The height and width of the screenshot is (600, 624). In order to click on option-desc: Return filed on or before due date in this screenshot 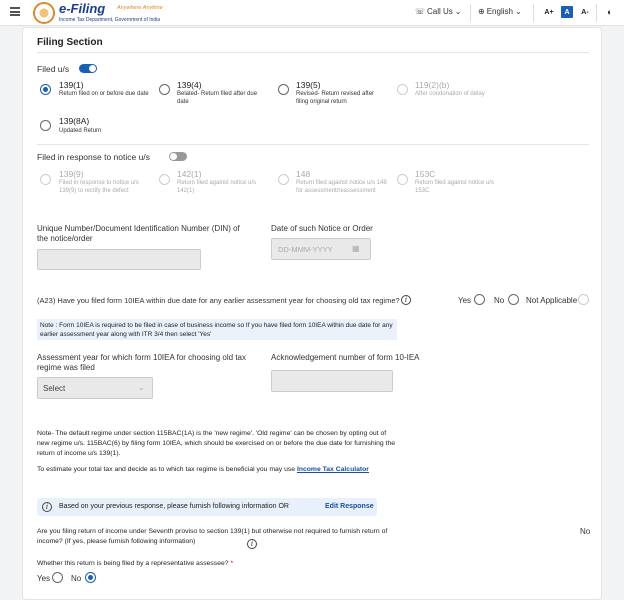, I will do `click(104, 94)`.